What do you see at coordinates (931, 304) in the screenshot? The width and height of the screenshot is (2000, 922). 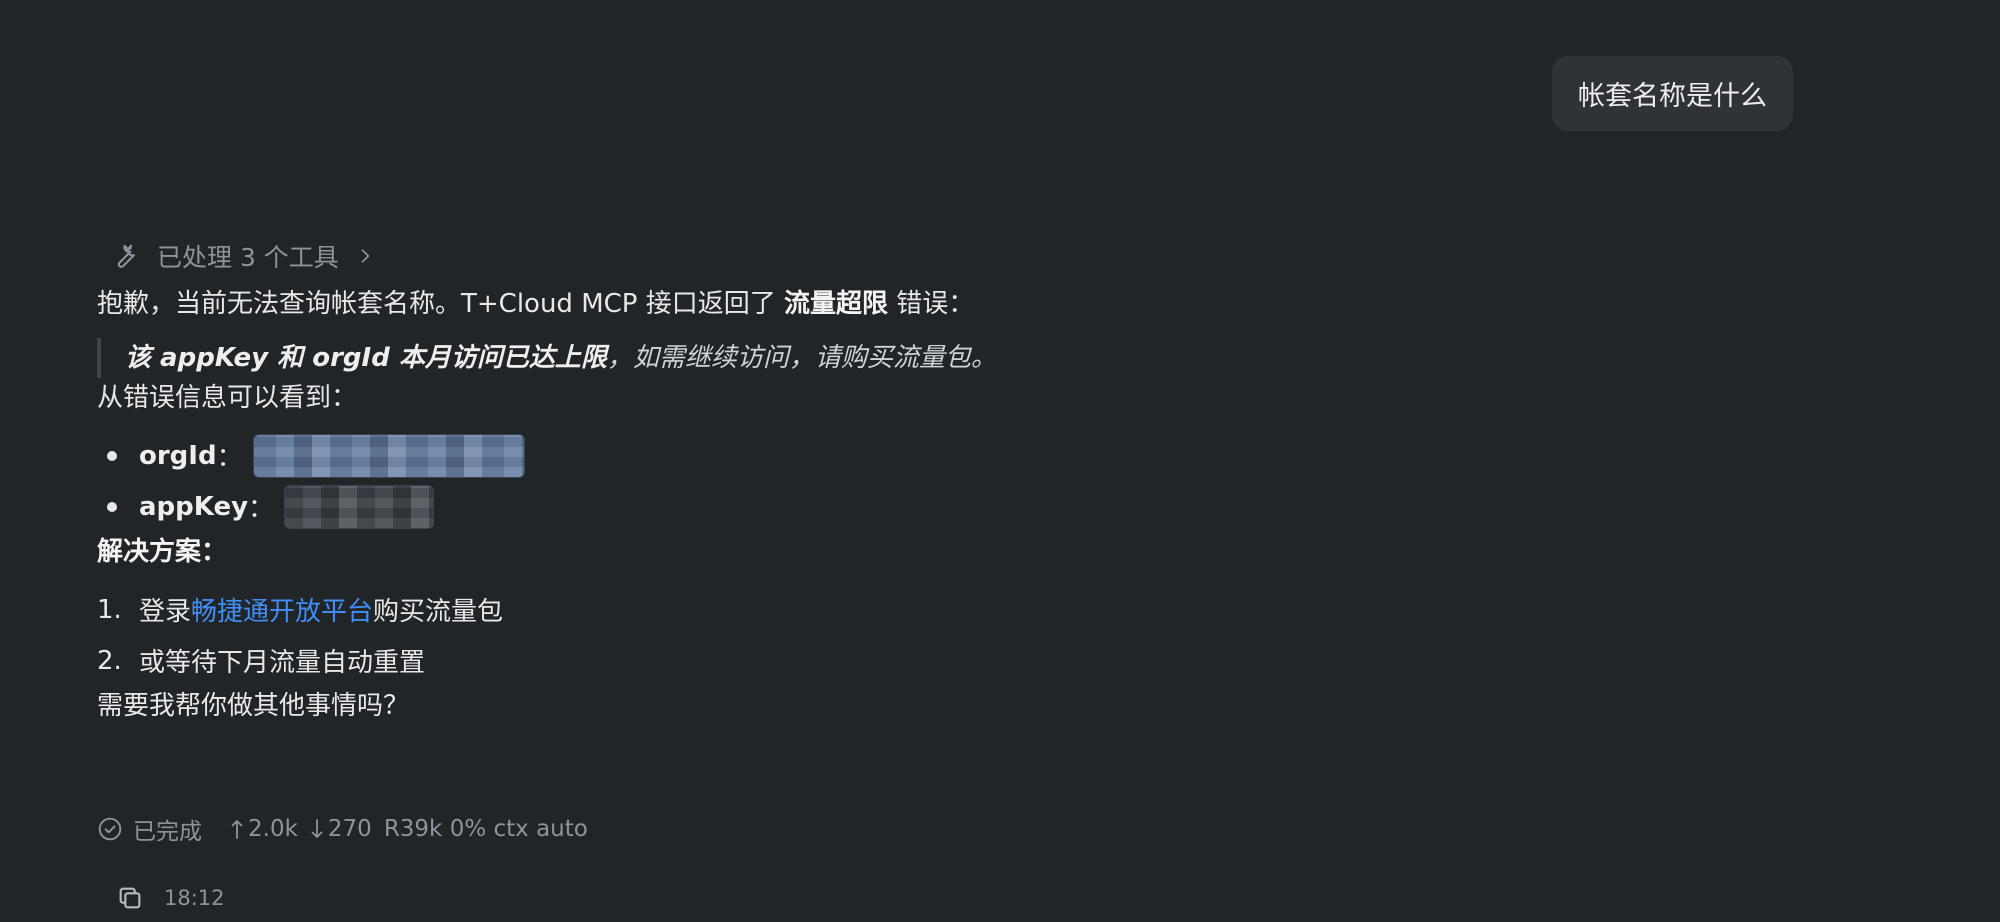 I see `reply-intro-suffix: 错误：` at bounding box center [931, 304].